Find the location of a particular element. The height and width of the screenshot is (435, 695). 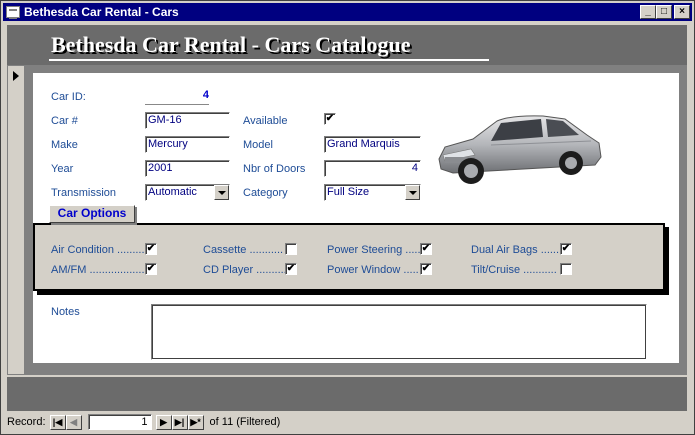

record-selector is located at coordinates (16, 220).